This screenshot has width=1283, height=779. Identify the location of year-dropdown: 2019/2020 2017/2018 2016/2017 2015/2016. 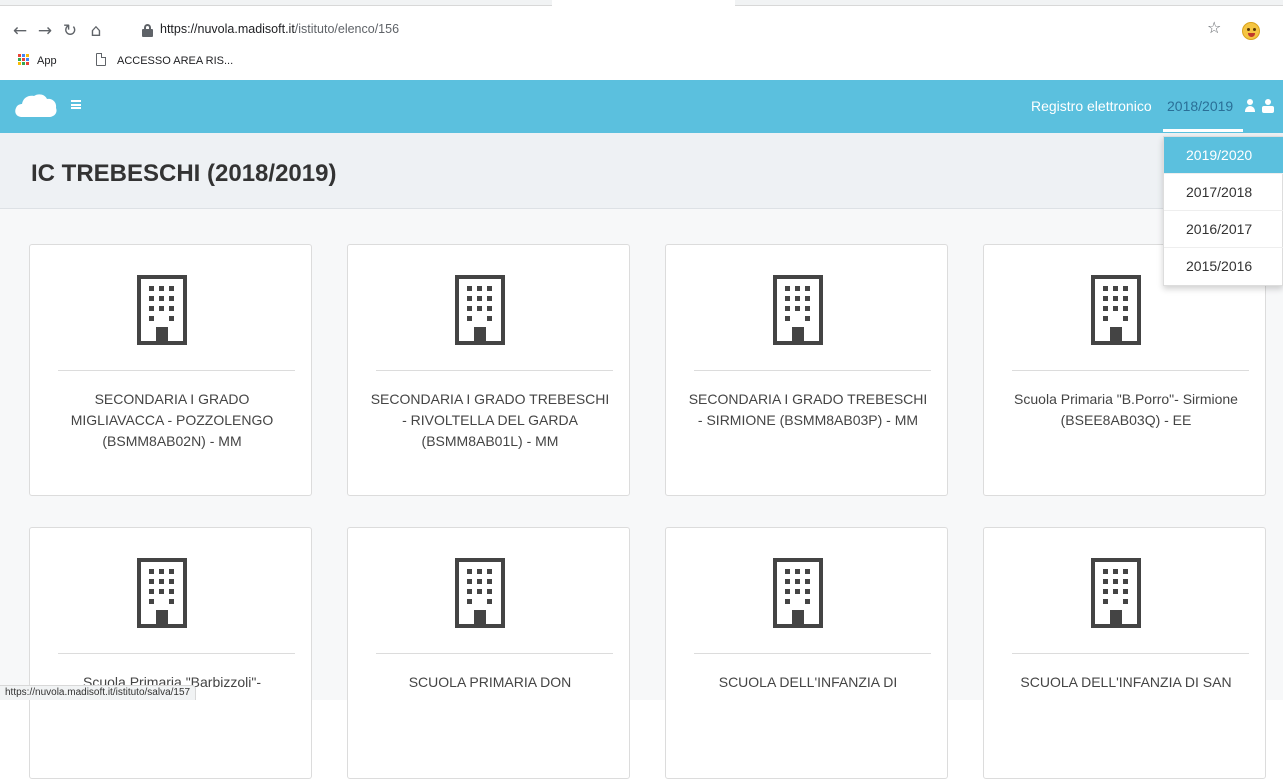
(1223, 211).